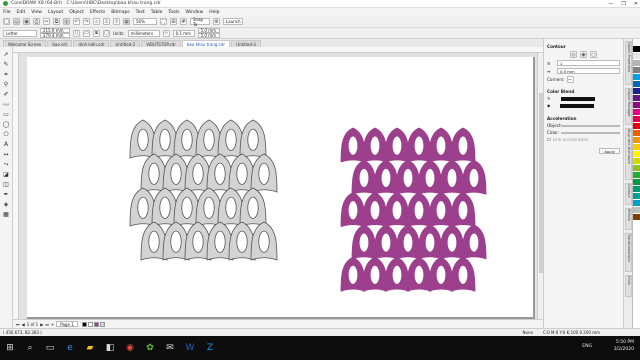 Image resolution: width=640 pixels, height=360 pixels. What do you see at coordinates (6, 184) in the screenshot?
I see `transparency-icon: ◫` at bounding box center [6, 184].